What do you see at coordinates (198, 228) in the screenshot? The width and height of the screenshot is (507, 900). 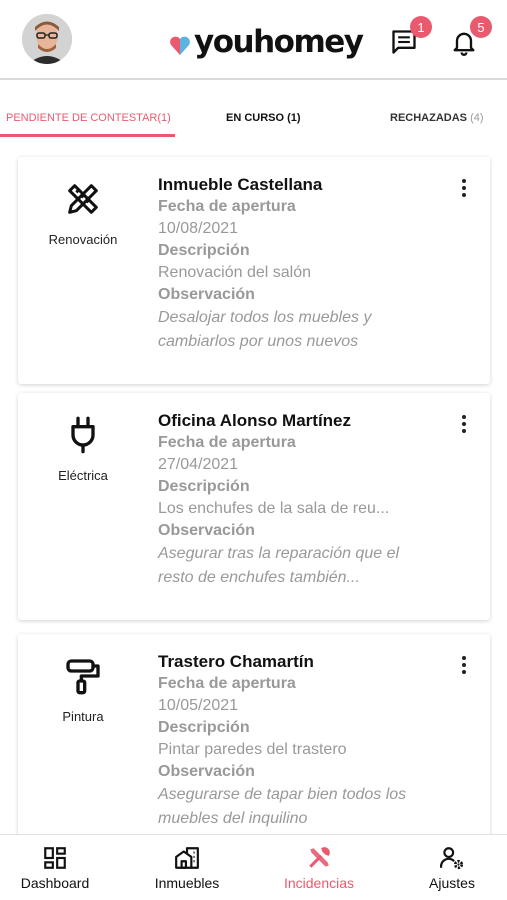 I see `date-value: 10/08/2021` at bounding box center [198, 228].